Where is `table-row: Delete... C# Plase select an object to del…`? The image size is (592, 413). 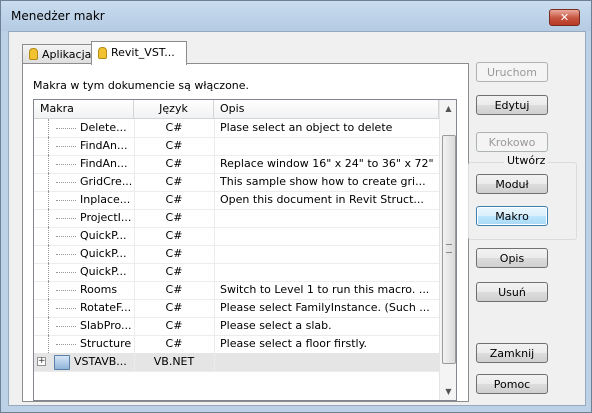
table-row: Delete... C# Plase select an object to del… is located at coordinates (236, 128).